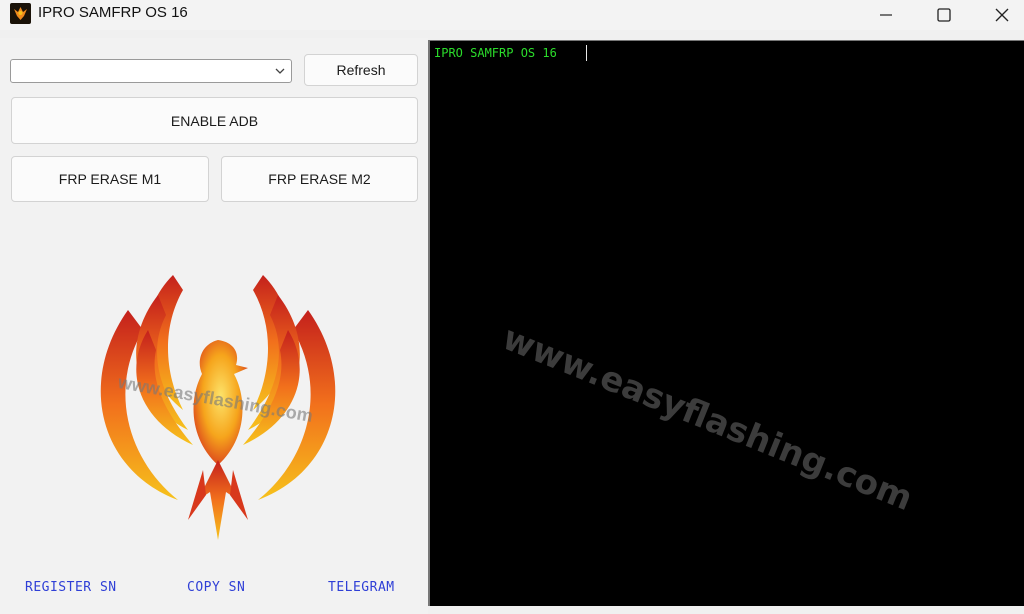 The height and width of the screenshot is (614, 1024). What do you see at coordinates (280, 71) in the screenshot?
I see `chevron-down-icon` at bounding box center [280, 71].